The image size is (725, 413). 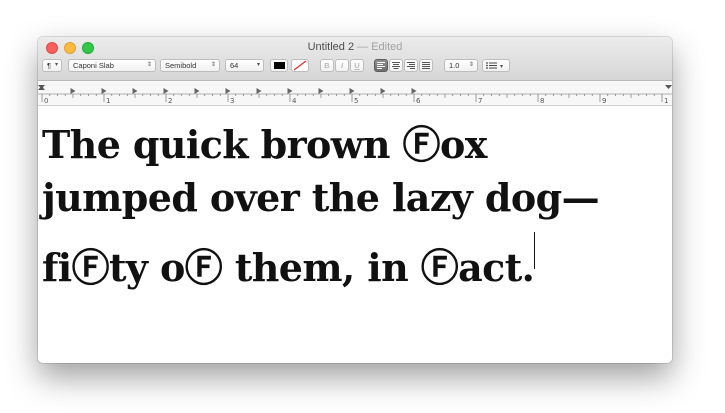 What do you see at coordinates (461, 65) in the screenshot?
I see `line-spacing-popup: 1.0 ⇕` at bounding box center [461, 65].